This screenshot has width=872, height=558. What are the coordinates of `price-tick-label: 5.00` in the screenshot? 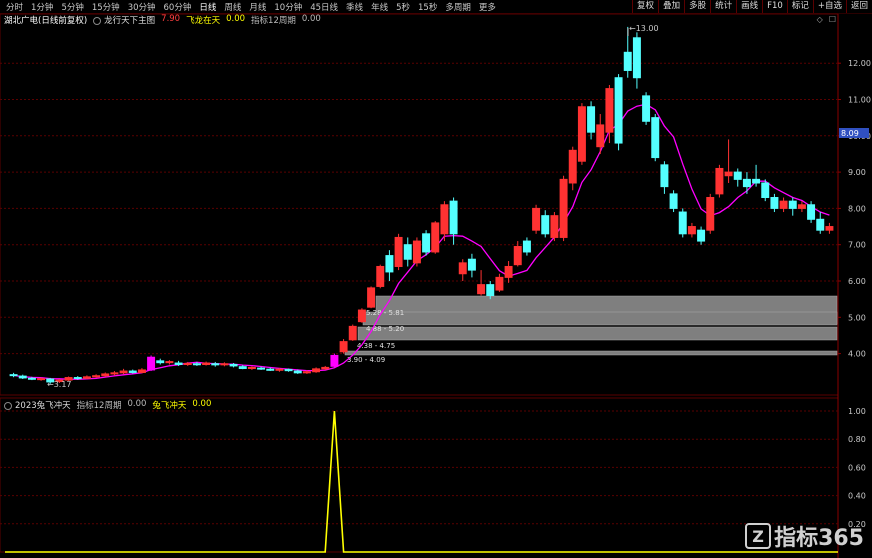 It's located at (857, 317).